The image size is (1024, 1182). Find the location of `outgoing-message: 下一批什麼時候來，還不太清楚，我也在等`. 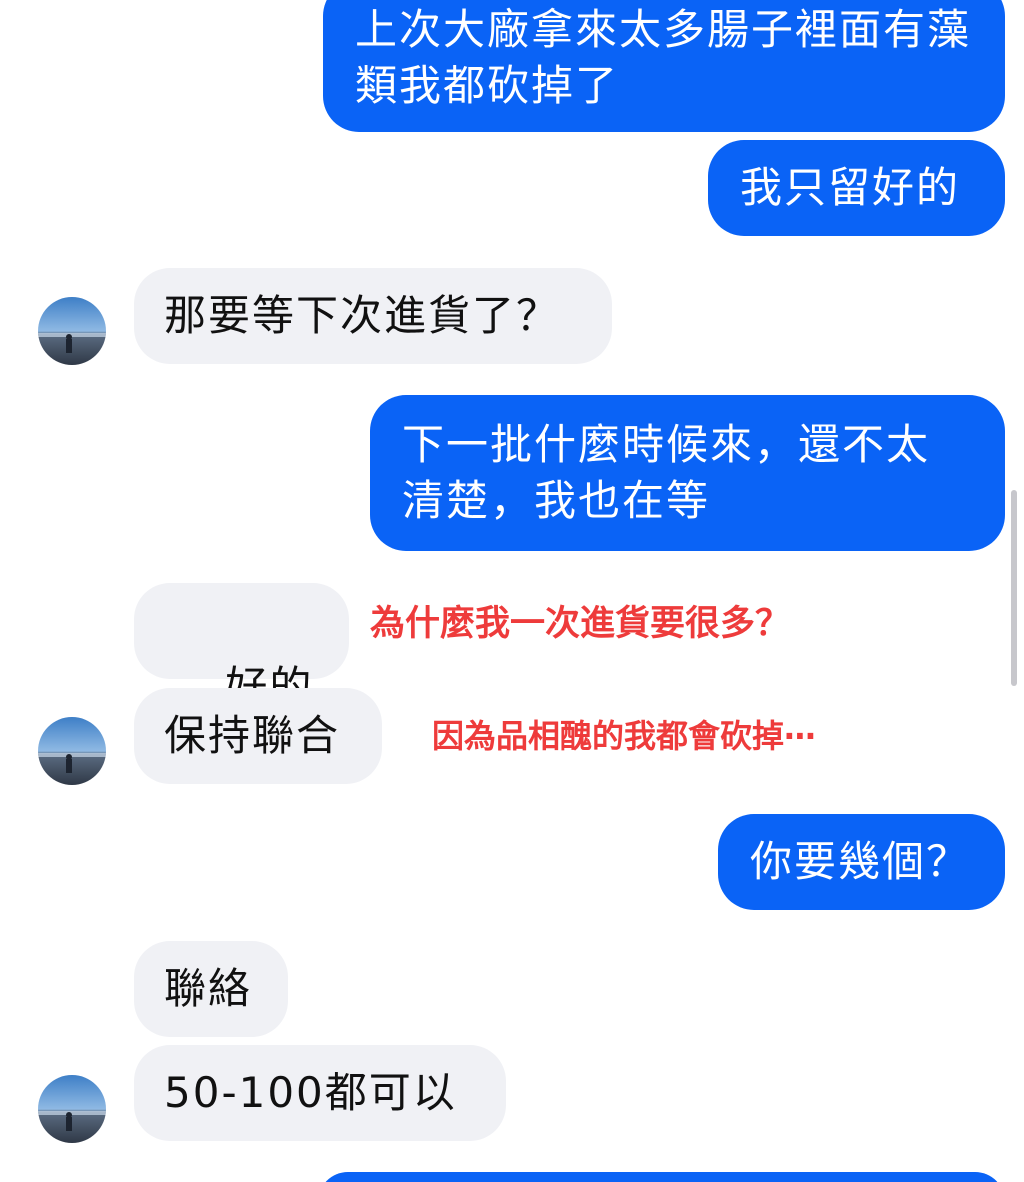

outgoing-message: 下一批什麼時候來，還不太清楚，我也在等 is located at coordinates (687, 473).